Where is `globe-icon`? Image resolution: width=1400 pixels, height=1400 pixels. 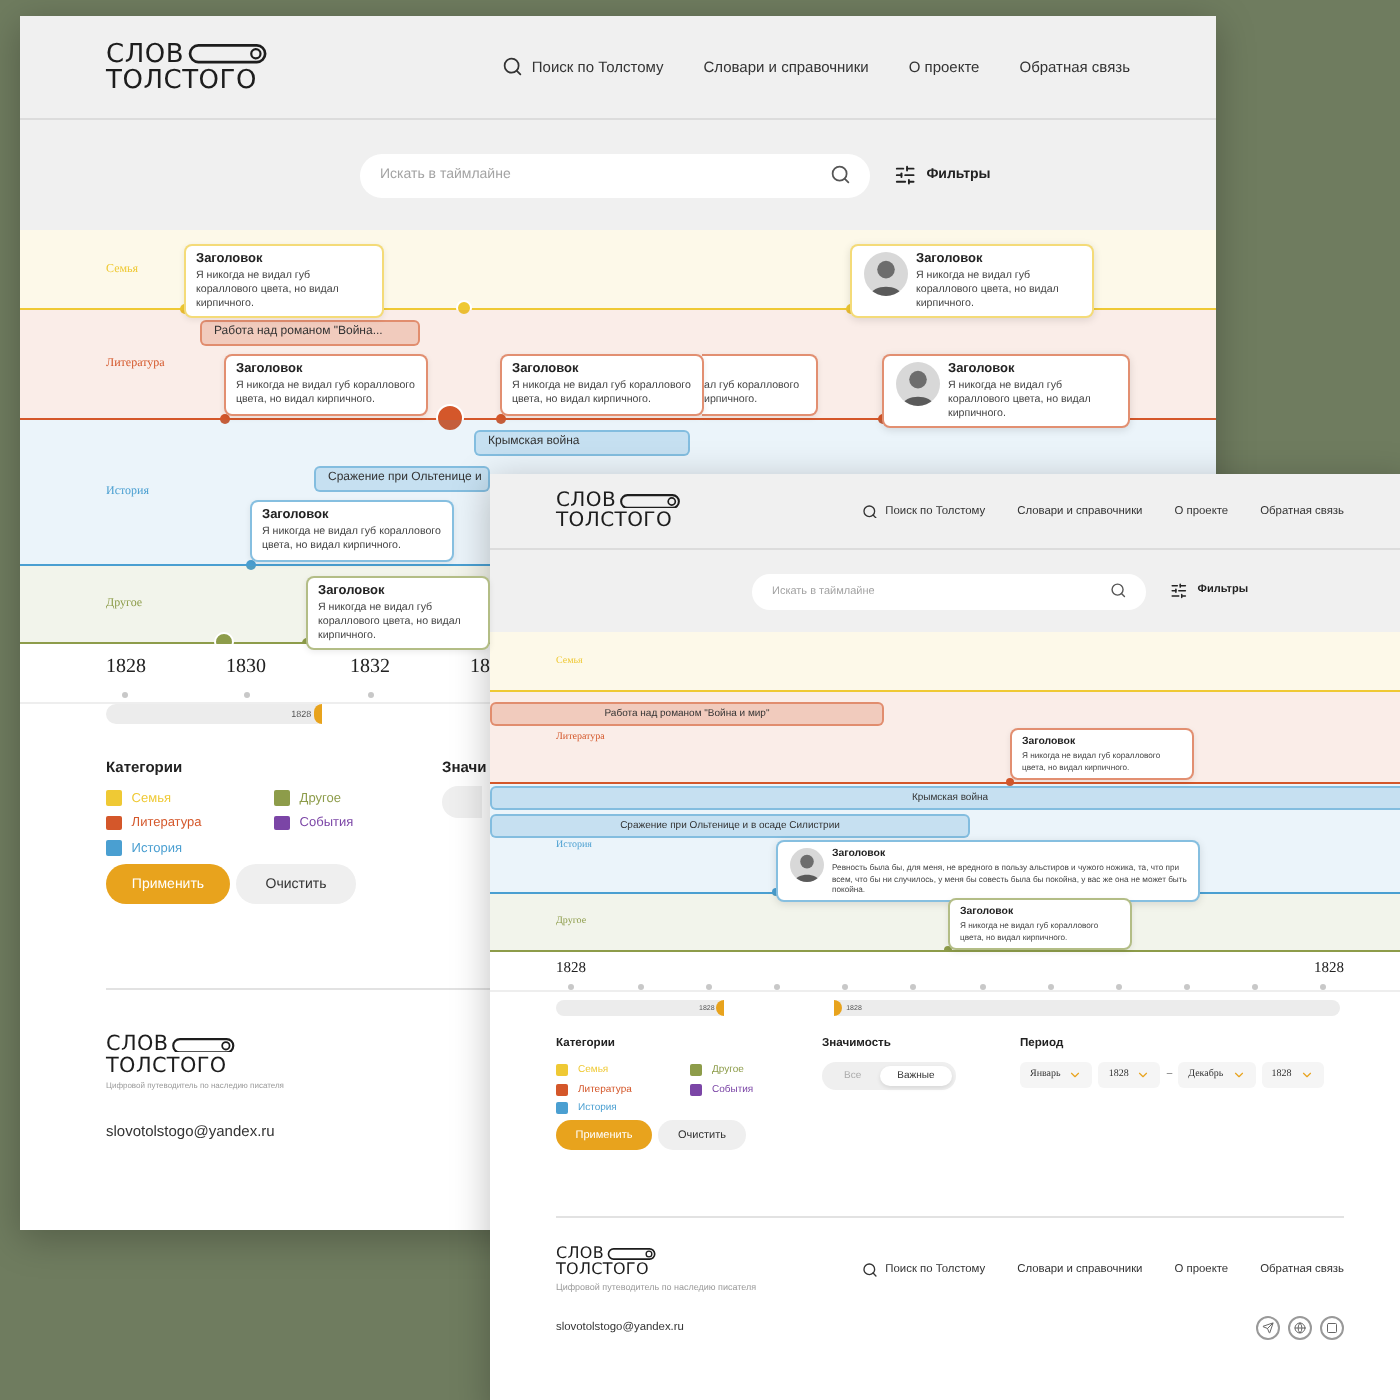 globe-icon is located at coordinates (1300, 1328).